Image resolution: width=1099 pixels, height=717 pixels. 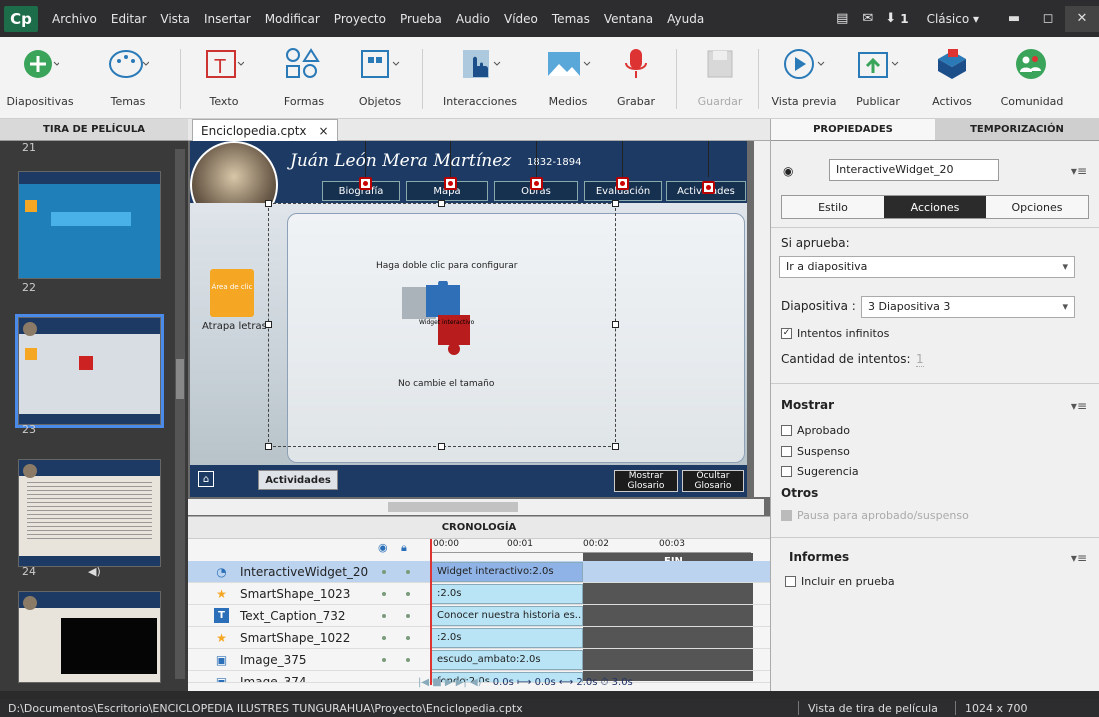 What do you see at coordinates (875, 515) in the screenshot?
I see `pause-checkbox: Pausa para aprobado/suspenso` at bounding box center [875, 515].